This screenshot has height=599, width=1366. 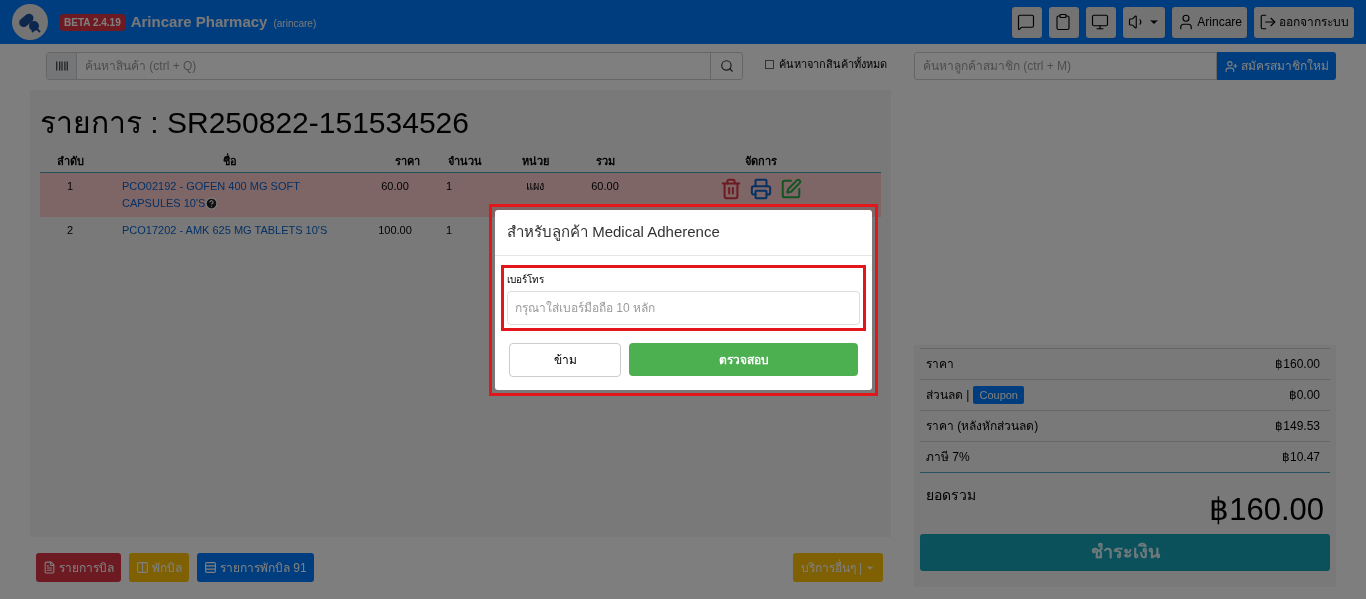 I want to click on summary-value: ฿0.00, so click(x=1304, y=395).